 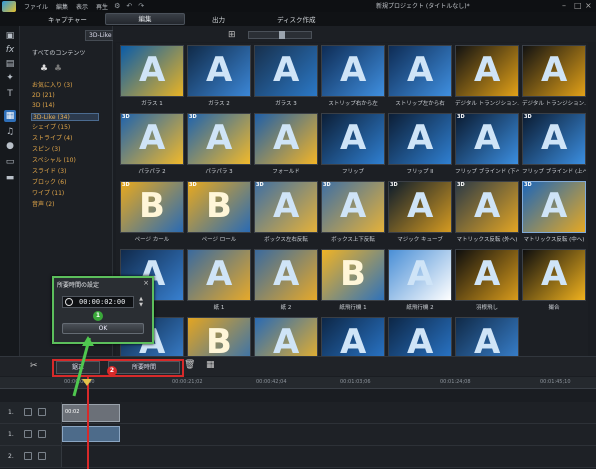 I want to click on transition-item: B 紙飛行機 1, so click(x=353, y=282).